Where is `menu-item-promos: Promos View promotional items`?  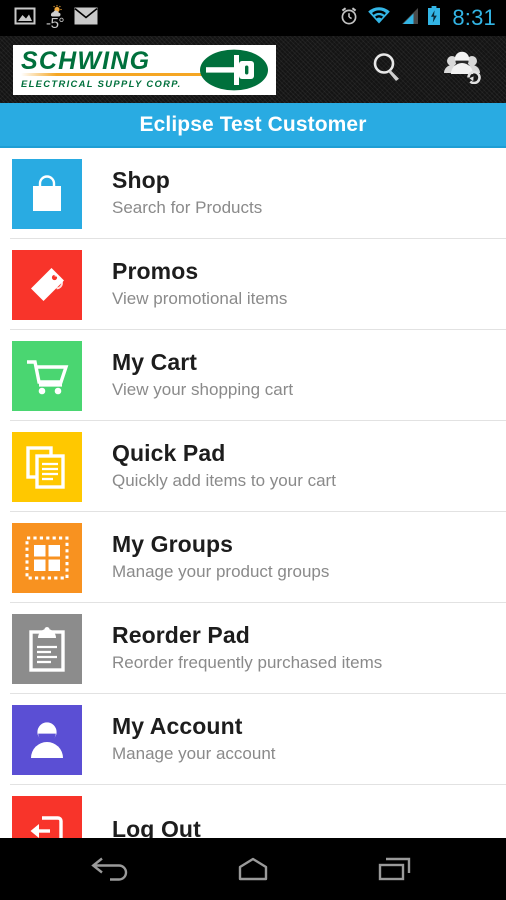 menu-item-promos: Promos View promotional items is located at coordinates (253, 284).